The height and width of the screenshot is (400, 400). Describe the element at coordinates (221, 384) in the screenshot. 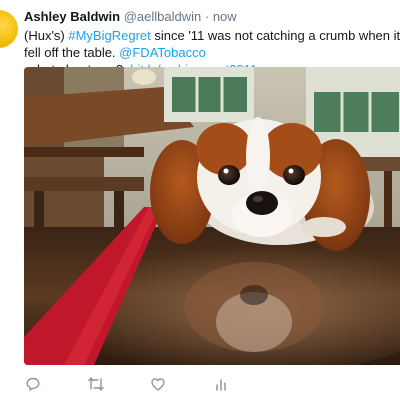

I see `analytics-icon` at that location.